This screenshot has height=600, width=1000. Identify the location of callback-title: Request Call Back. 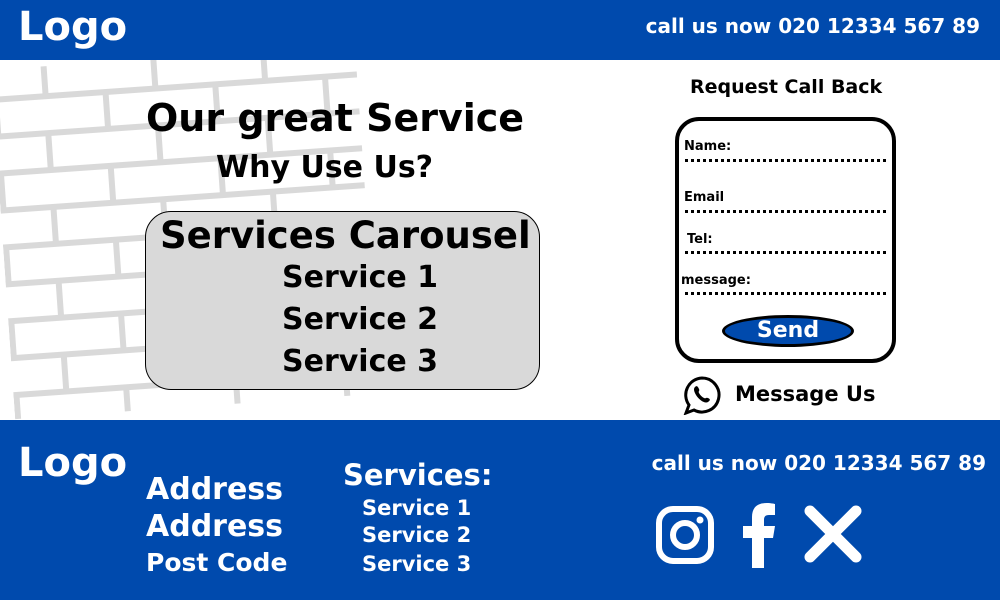
(786, 87).